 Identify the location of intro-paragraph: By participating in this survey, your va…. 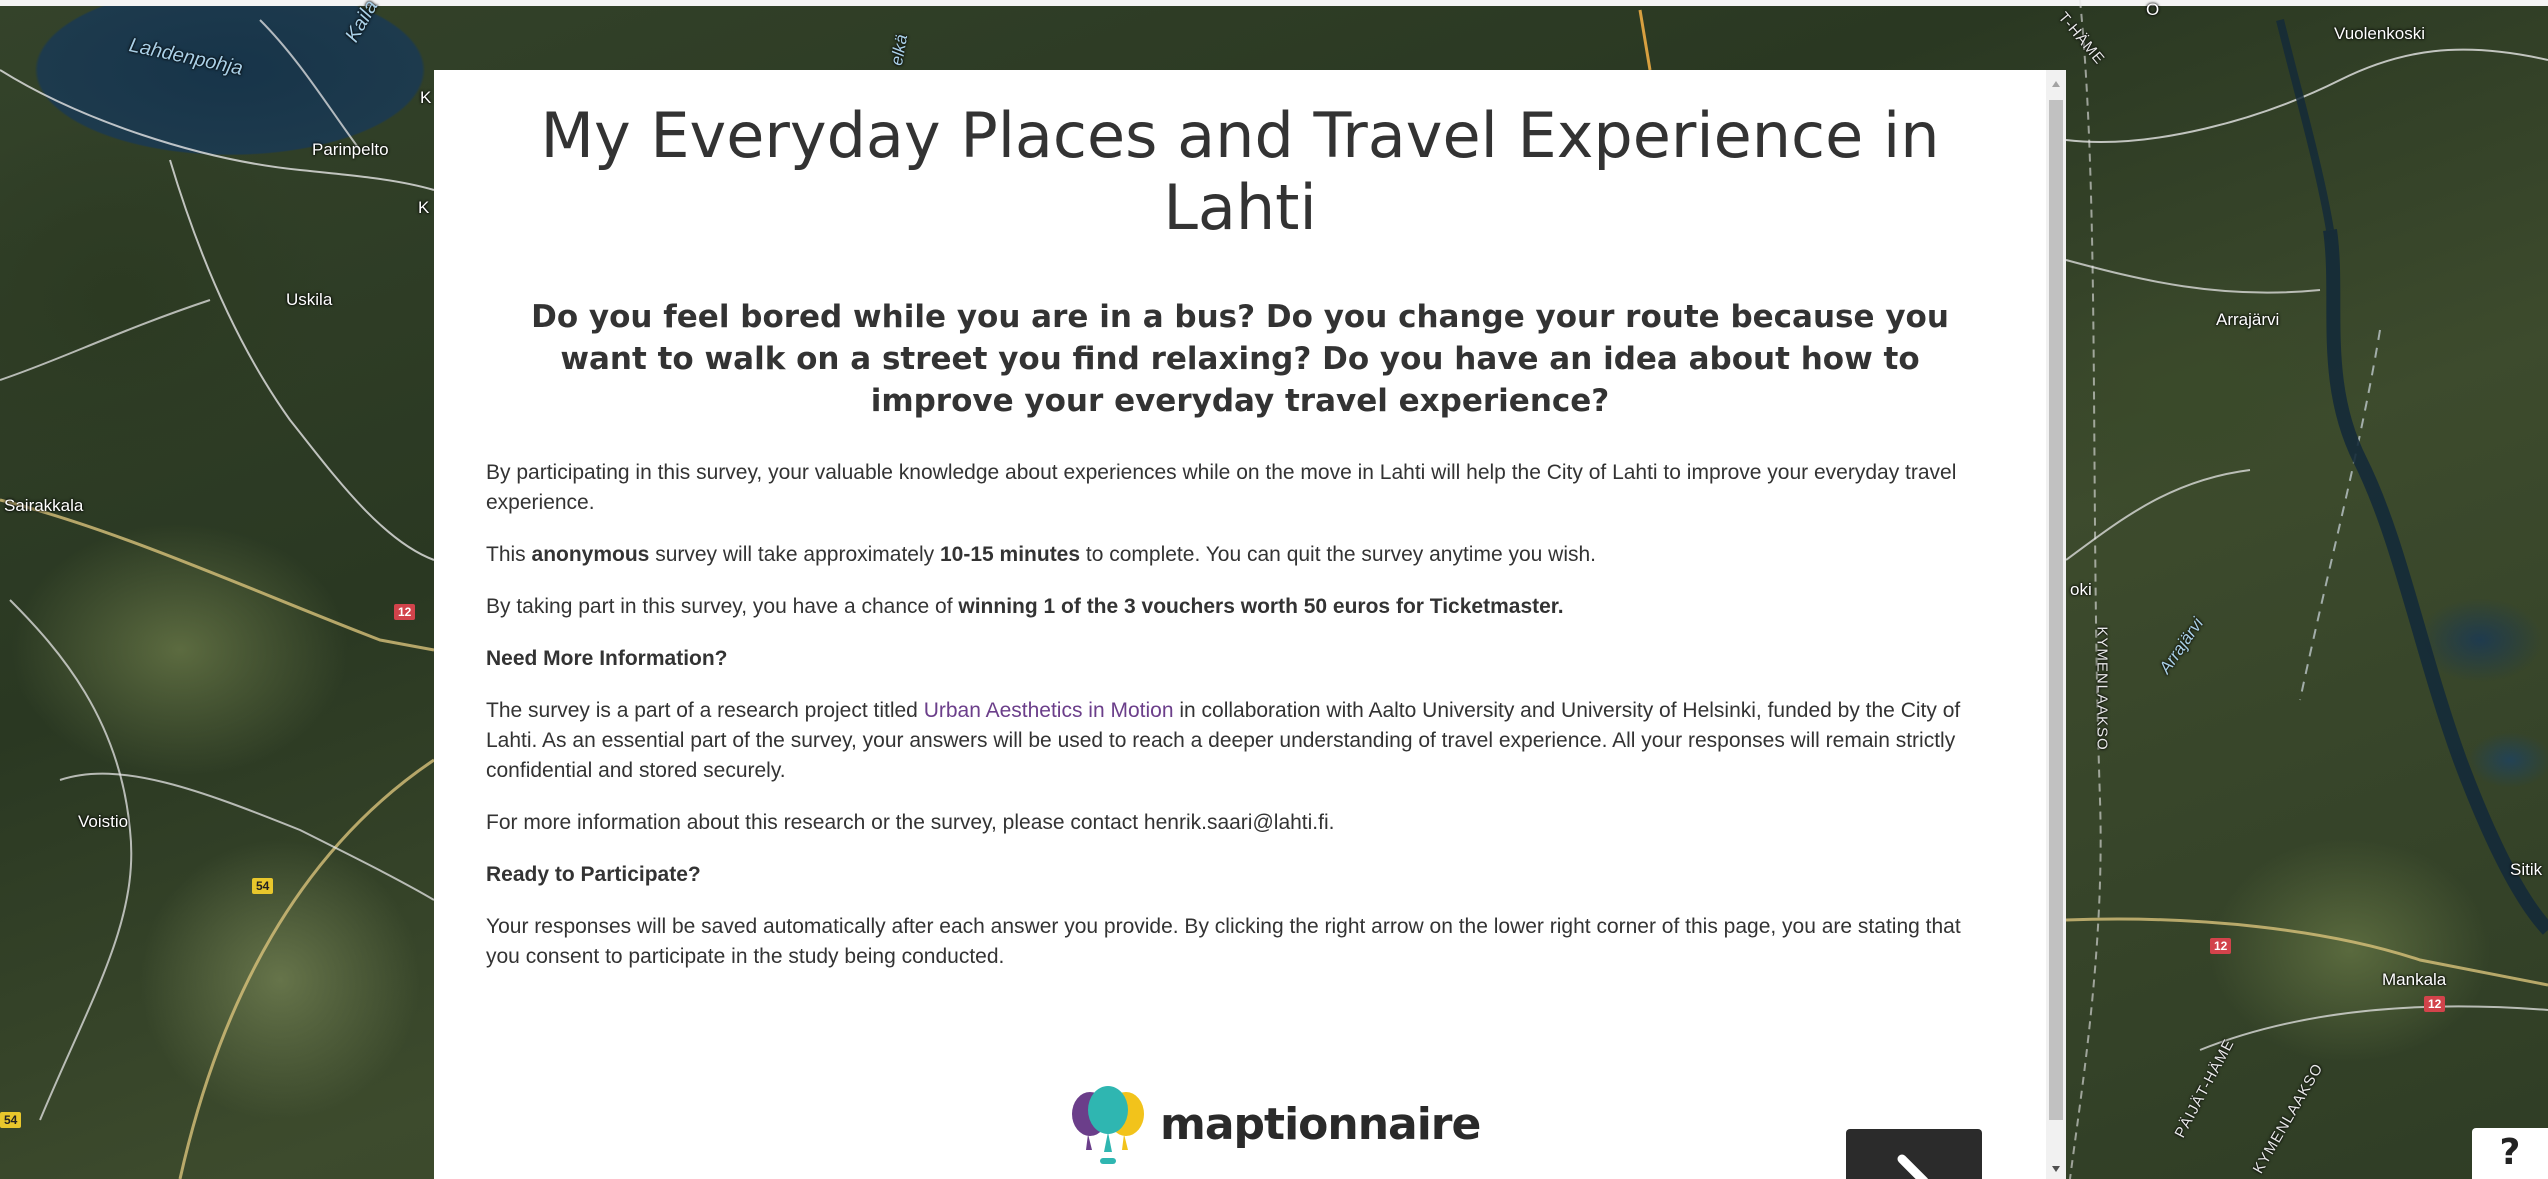
(1221, 487).